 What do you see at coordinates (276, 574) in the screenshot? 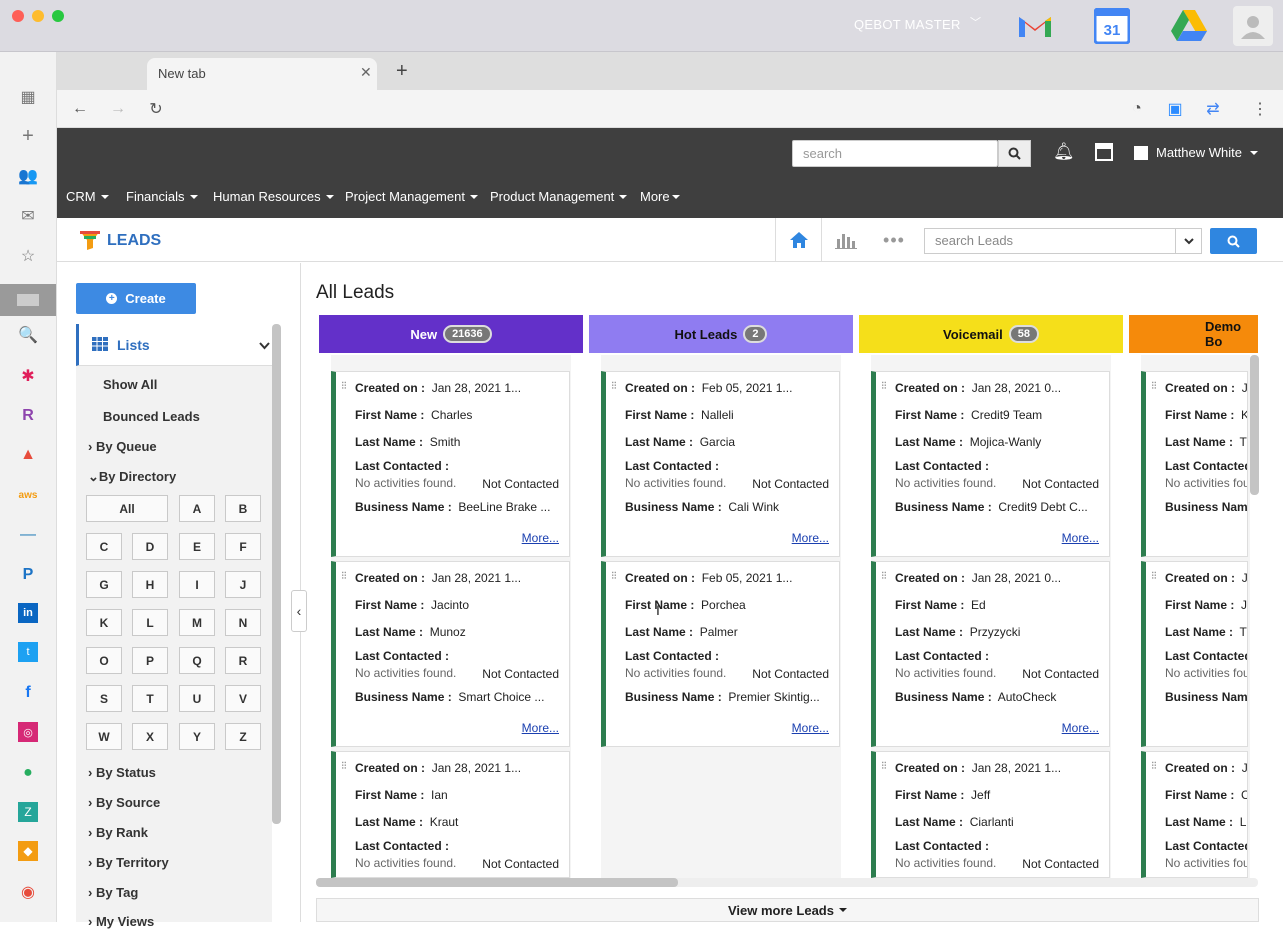
I see `sidebar-scrollbar` at bounding box center [276, 574].